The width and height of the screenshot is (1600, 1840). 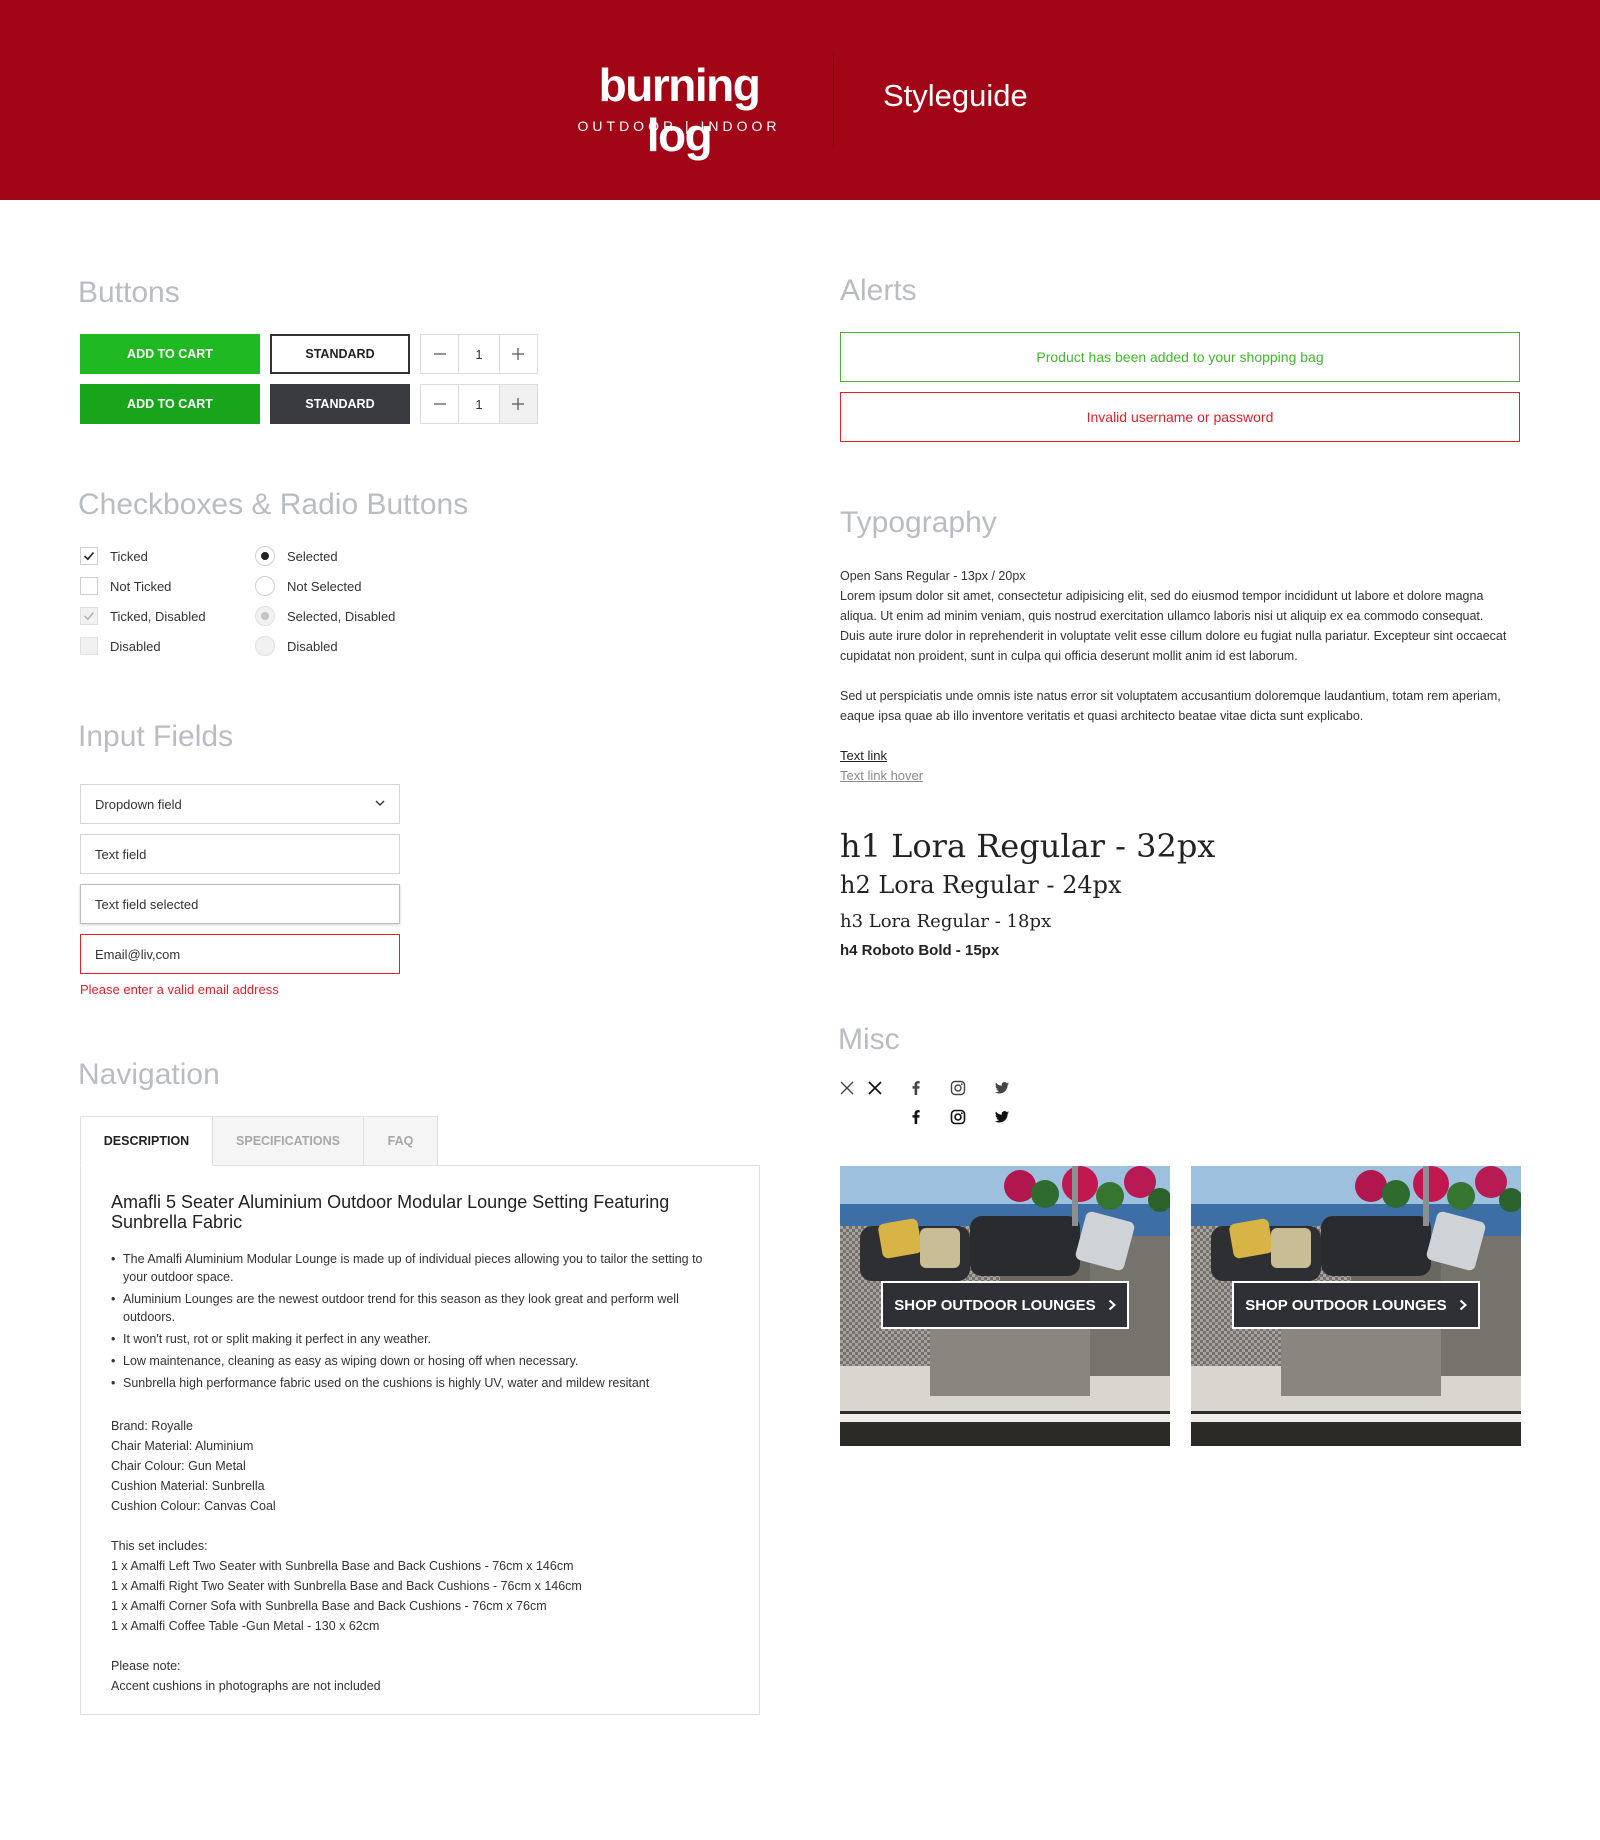 I want to click on radio-disabled: Disabled, so click(x=296, y=646).